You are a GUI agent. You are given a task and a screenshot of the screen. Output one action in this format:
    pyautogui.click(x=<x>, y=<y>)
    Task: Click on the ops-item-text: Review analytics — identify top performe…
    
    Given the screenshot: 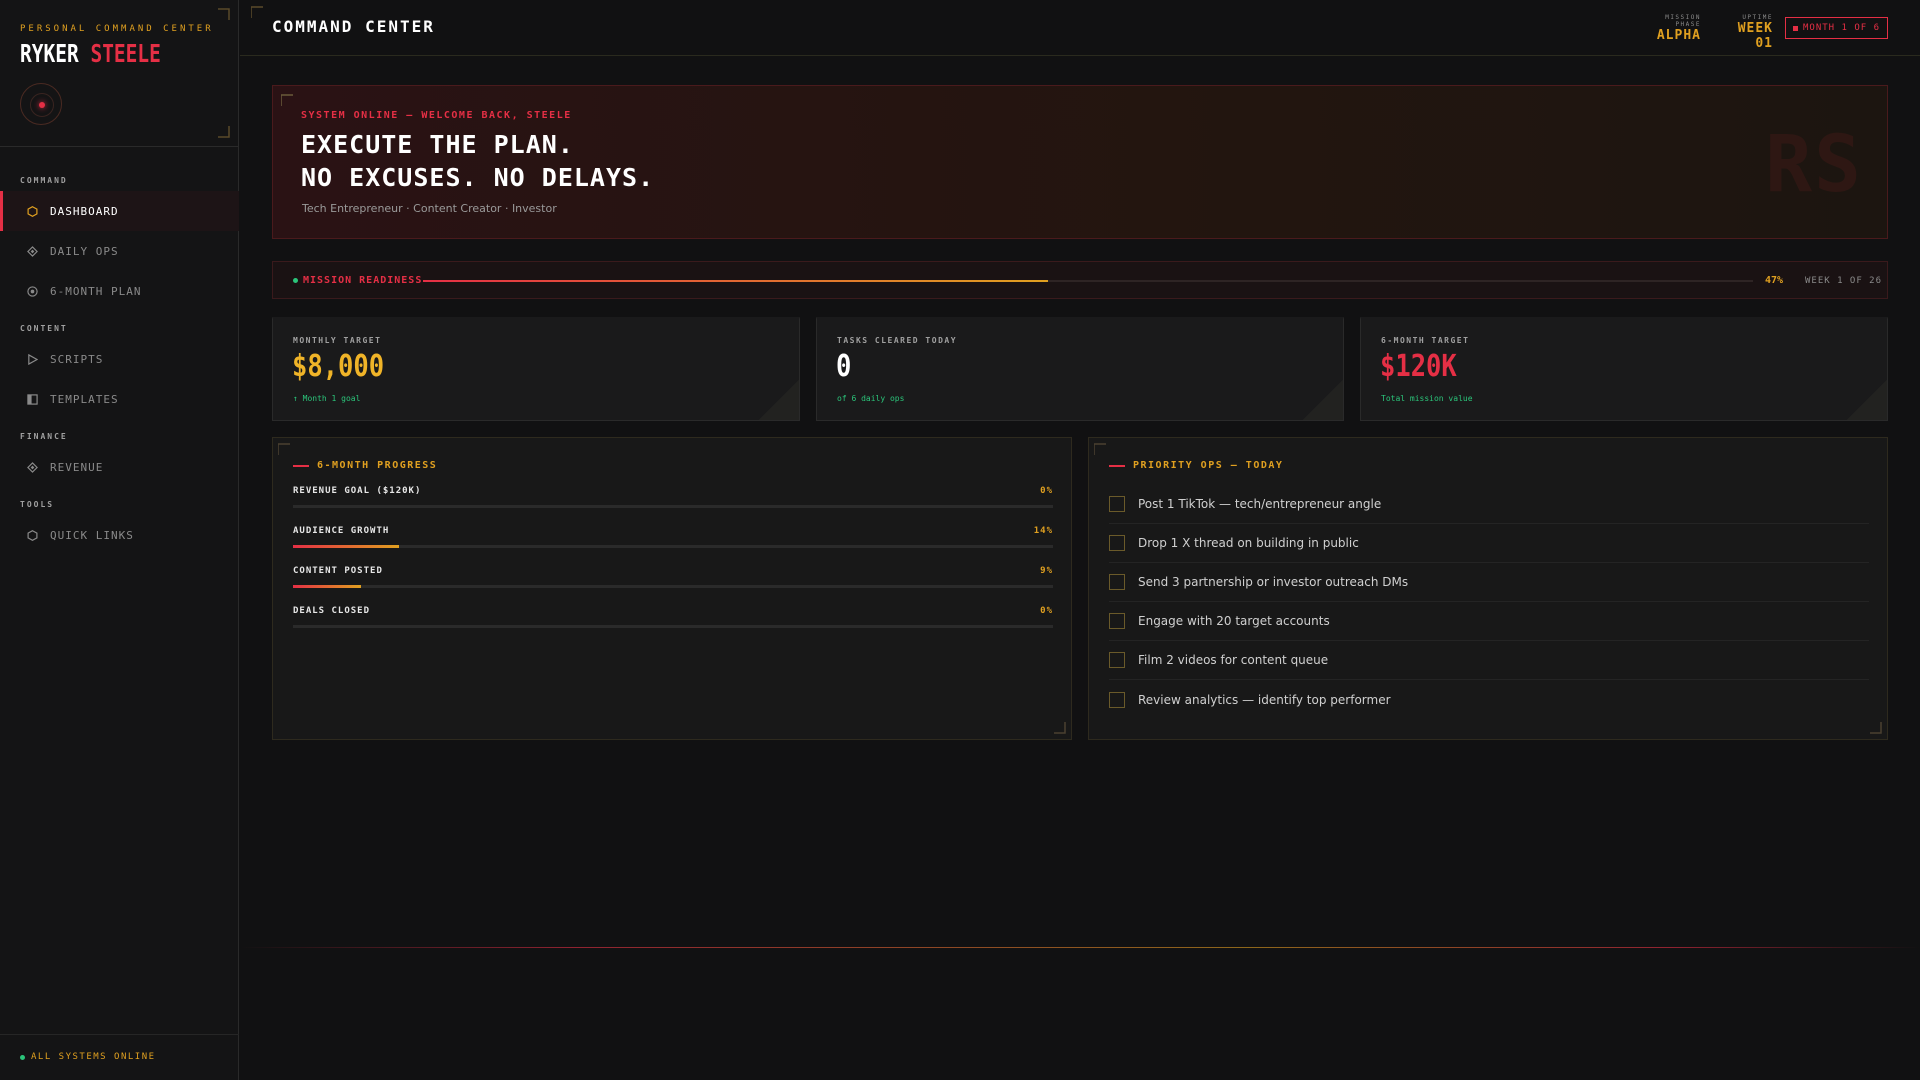 What is the action you would take?
    pyautogui.click(x=1264, y=699)
    